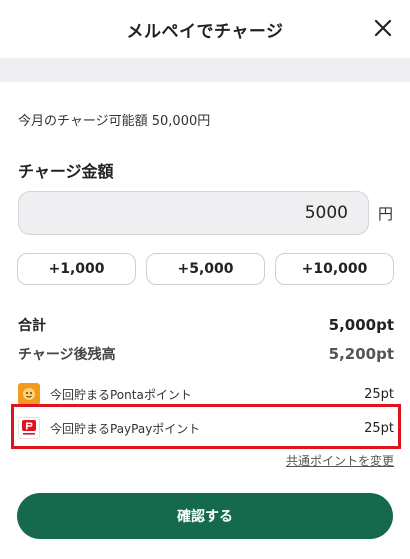 The width and height of the screenshot is (410, 559). I want to click on header: メルペイでチャージ, so click(205, 29).